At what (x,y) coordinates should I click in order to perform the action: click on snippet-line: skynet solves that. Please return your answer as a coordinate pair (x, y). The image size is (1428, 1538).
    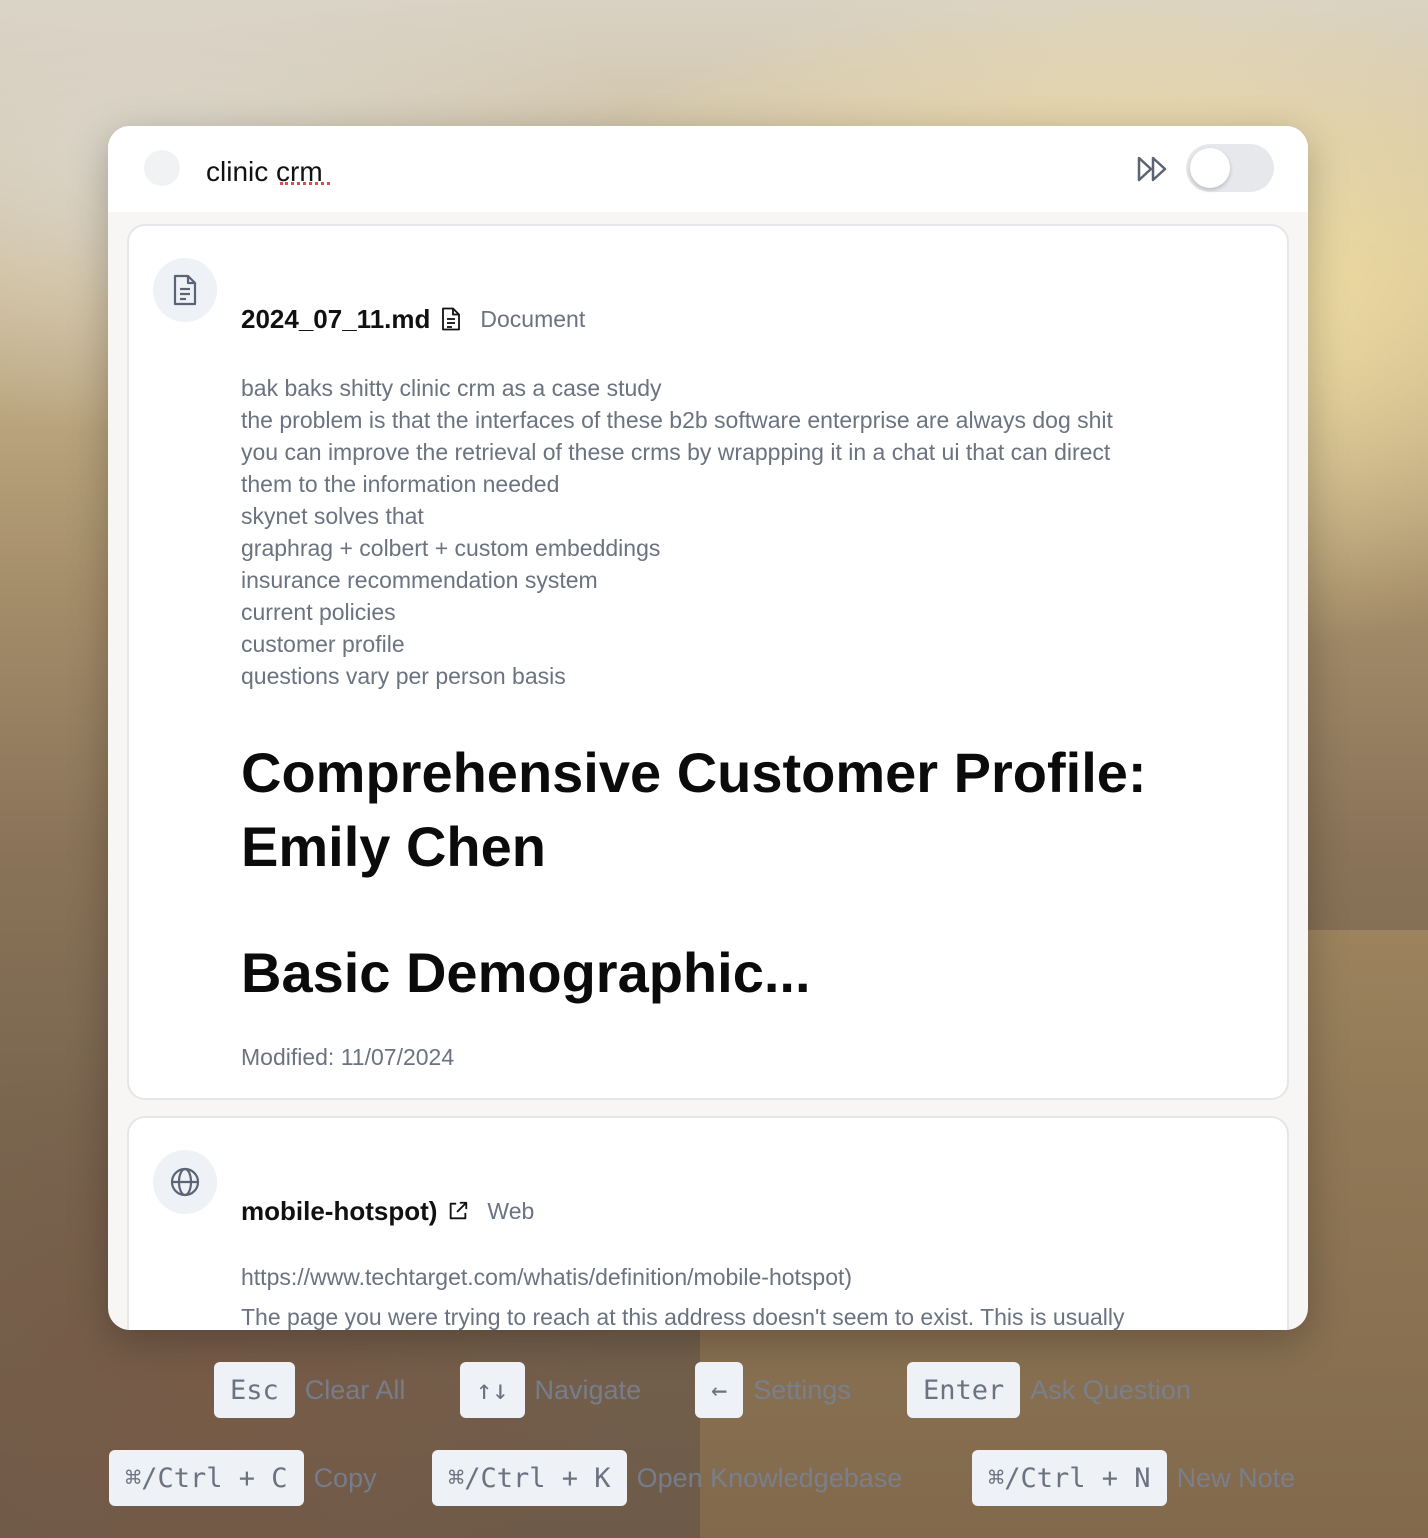
    Looking at the image, I should click on (332, 516).